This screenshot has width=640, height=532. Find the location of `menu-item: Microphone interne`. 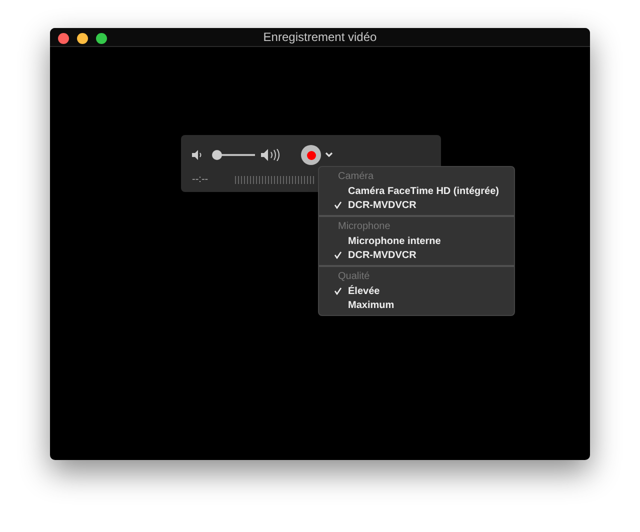

menu-item: Microphone interne is located at coordinates (416, 241).